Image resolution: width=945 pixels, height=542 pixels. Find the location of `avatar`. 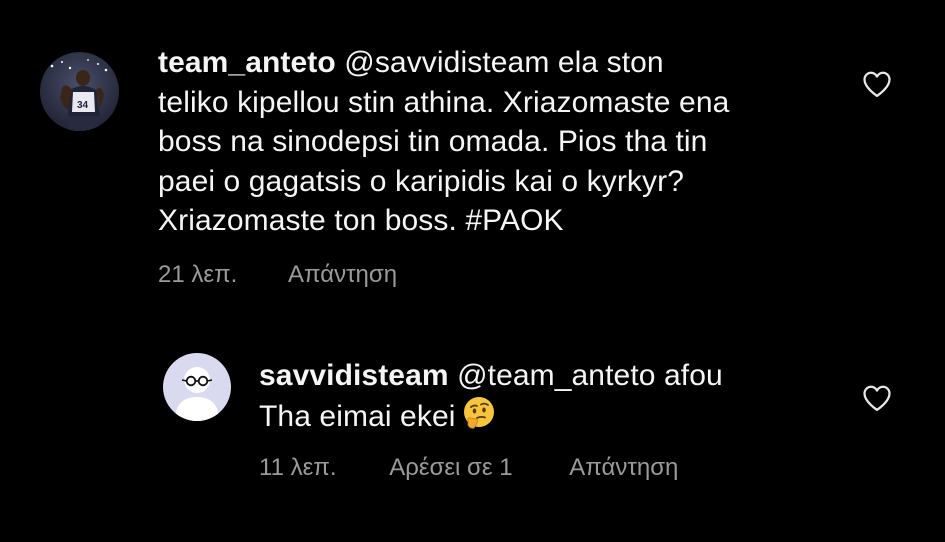

avatar is located at coordinates (197, 387).